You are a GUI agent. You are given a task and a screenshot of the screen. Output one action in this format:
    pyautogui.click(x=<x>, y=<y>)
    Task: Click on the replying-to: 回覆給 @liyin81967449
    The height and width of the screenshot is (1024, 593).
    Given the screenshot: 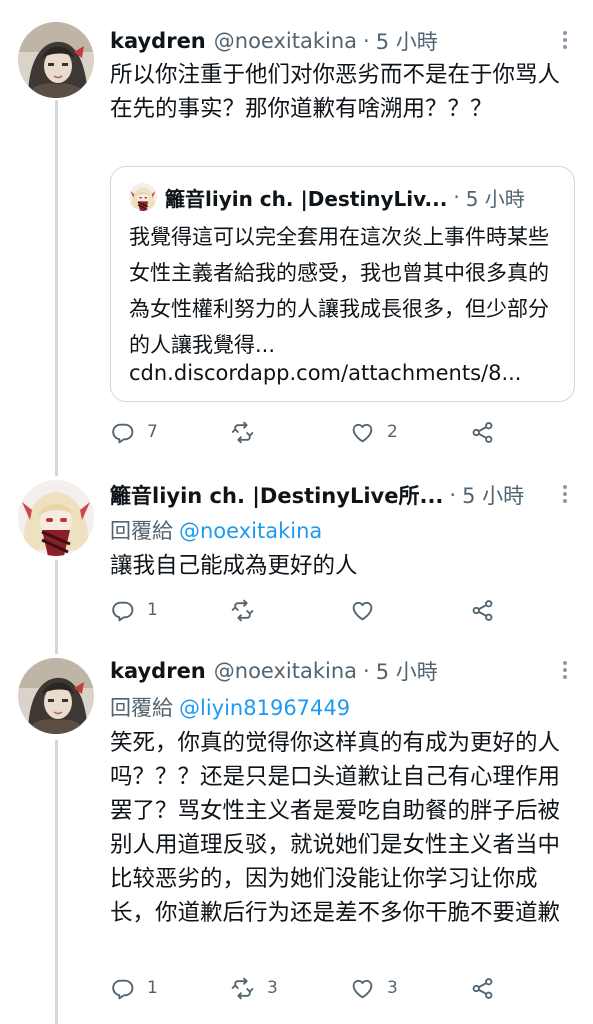 What is the action you would take?
    pyautogui.click(x=230, y=707)
    